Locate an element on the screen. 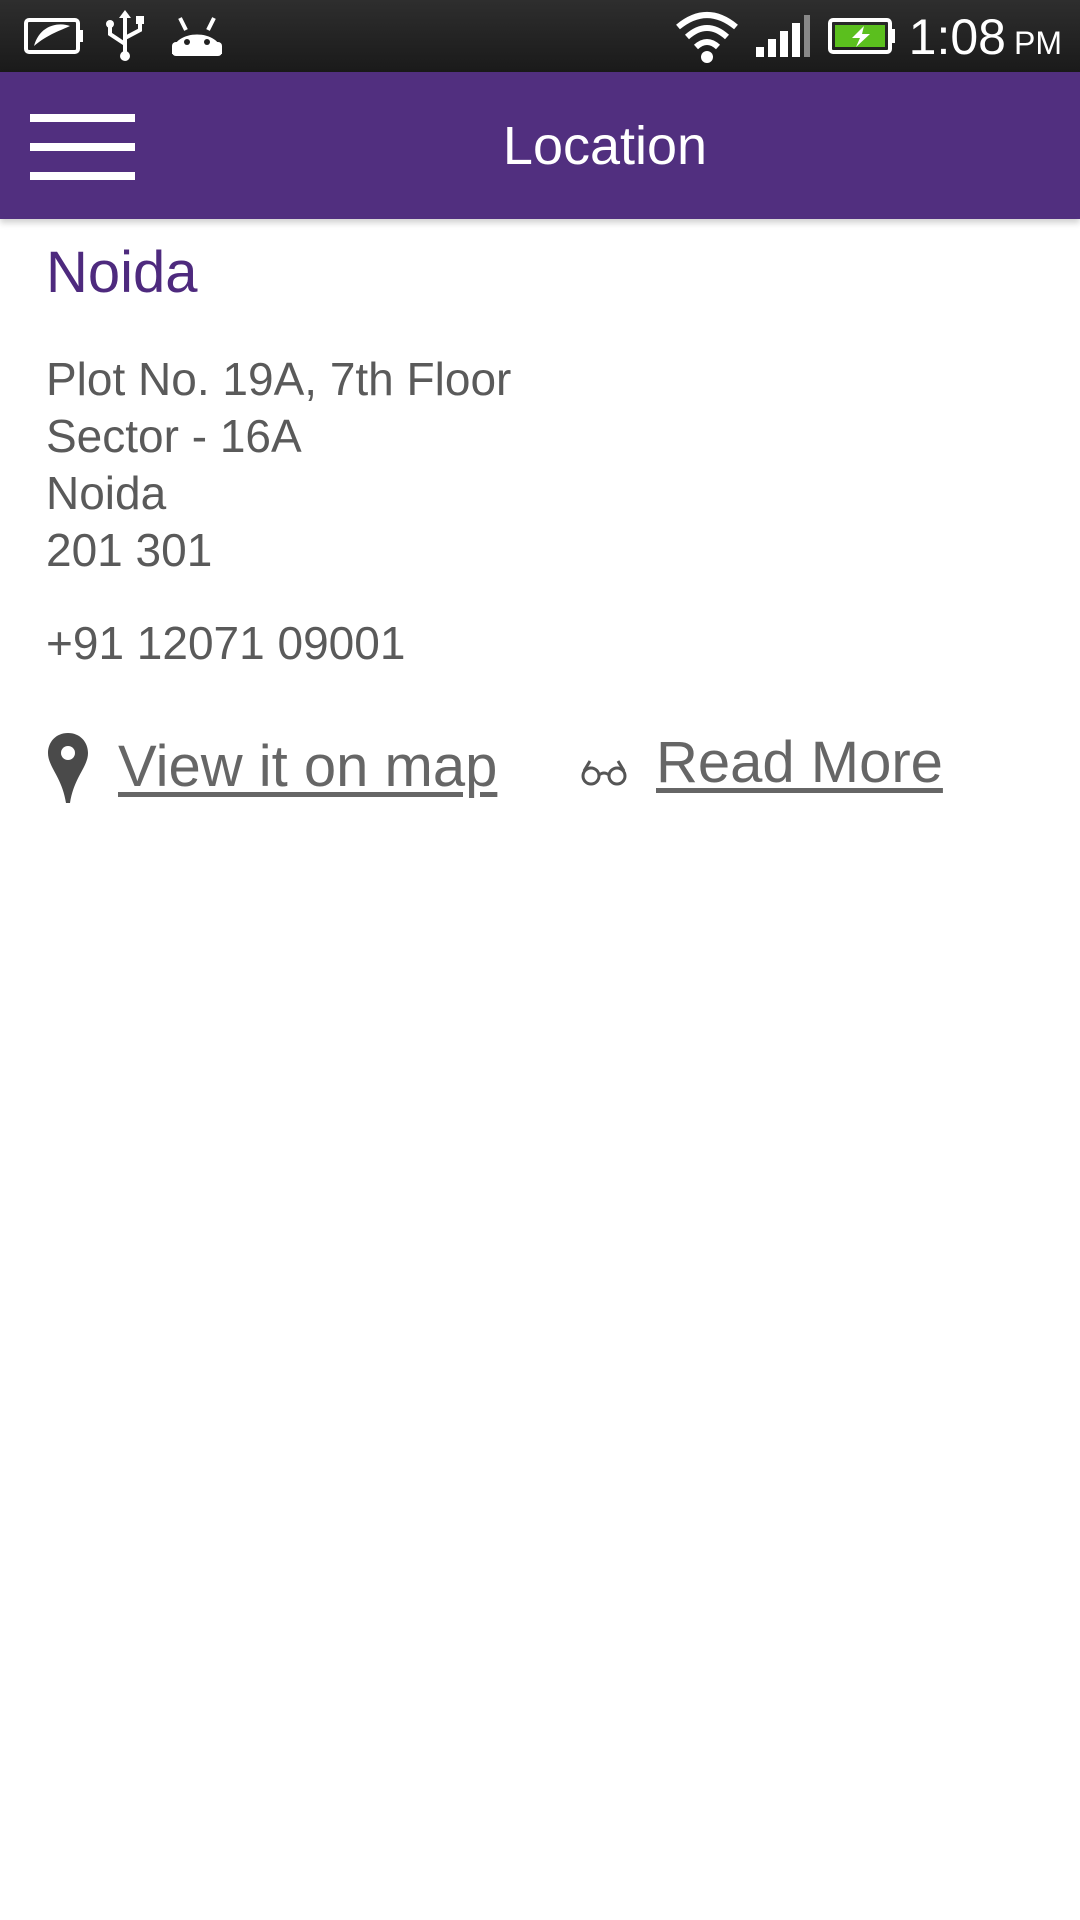 The width and height of the screenshot is (1080, 1920). power-saver-icon is located at coordinates (53, 36).